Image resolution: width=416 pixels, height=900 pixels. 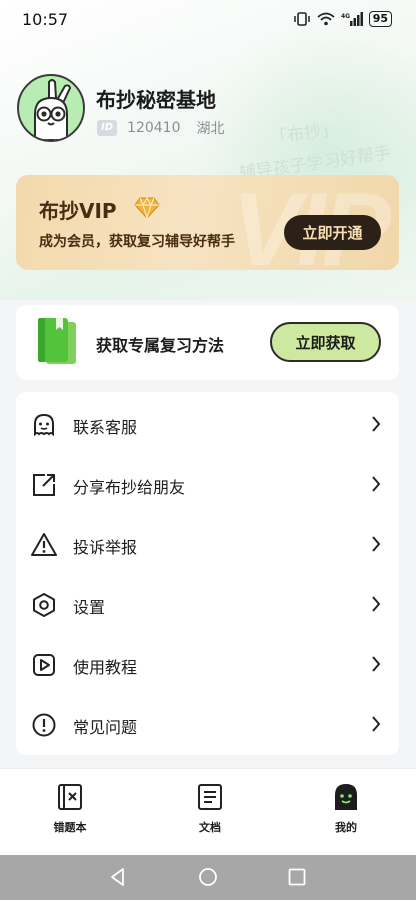 I want to click on menu-item-settings: 设置, so click(x=207, y=604).